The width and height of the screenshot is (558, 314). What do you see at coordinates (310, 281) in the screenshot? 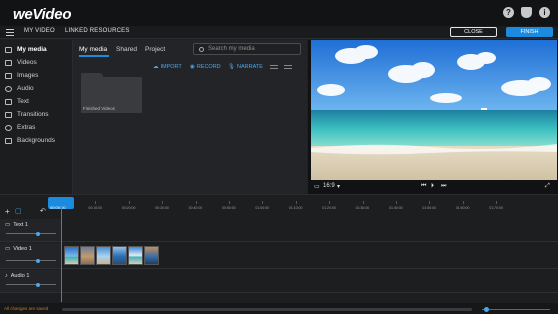
I see `audio-lane` at bounding box center [310, 281].